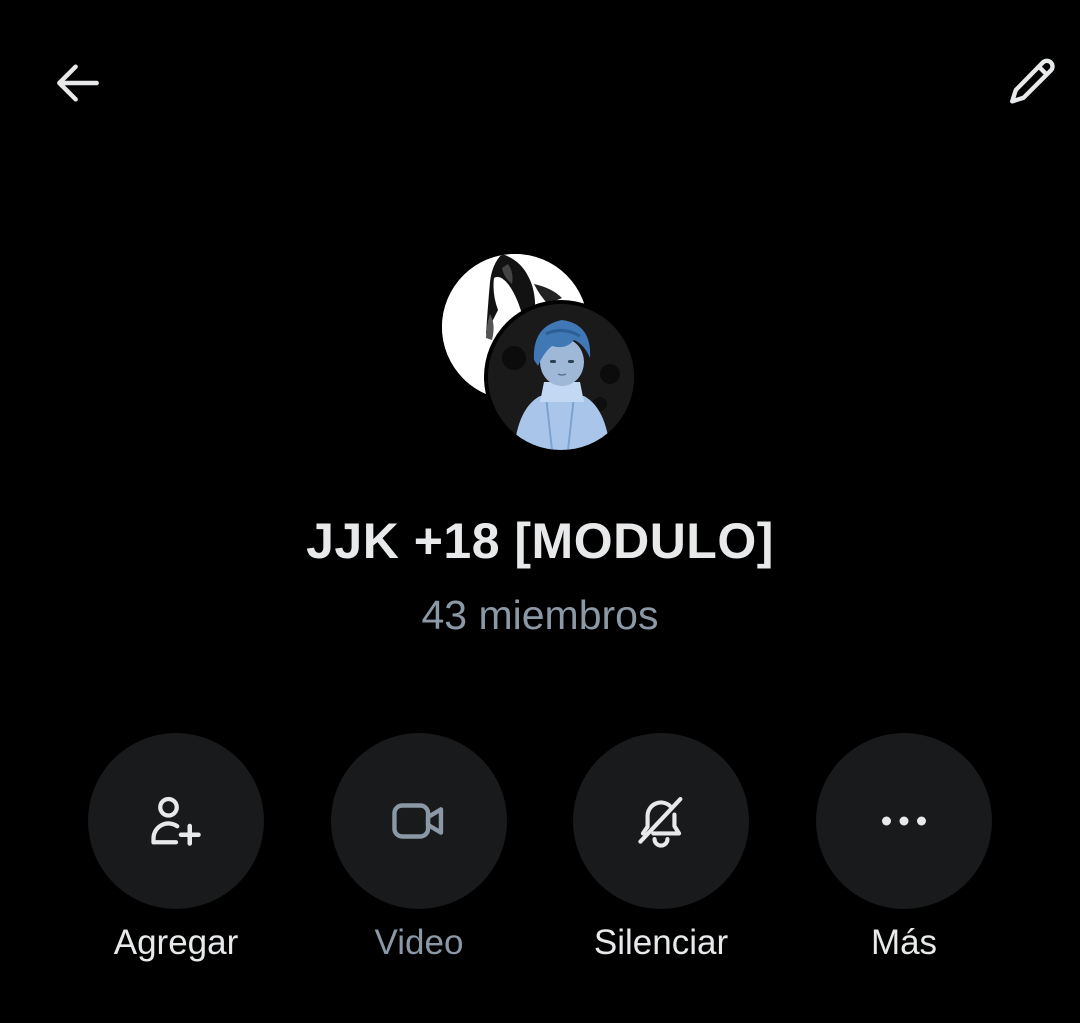  I want to click on back-button, so click(78, 83).